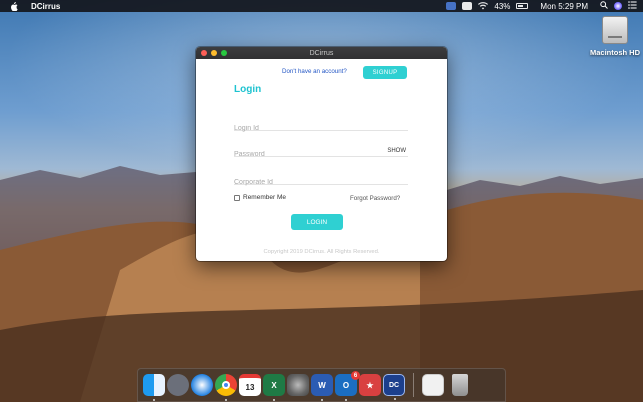 This screenshot has width=643, height=402. Describe the element at coordinates (433, 385) in the screenshot. I see `downloads-stack-icon` at that location.